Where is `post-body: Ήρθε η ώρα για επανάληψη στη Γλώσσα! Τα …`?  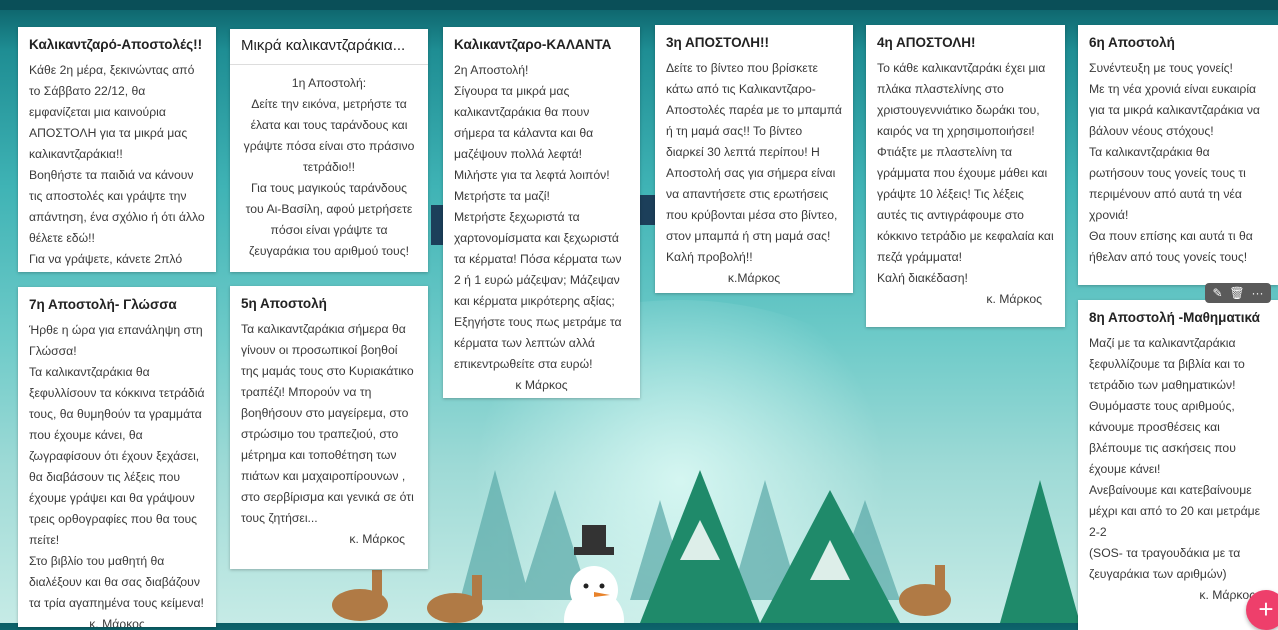
post-body: Ήρθε η ώρα για επανάληψη στη Γλώσσα! Τα … is located at coordinates (117, 466).